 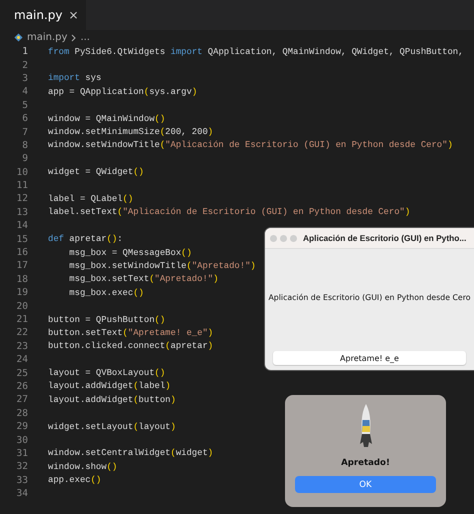 I want to click on line-number: 3, so click(x=24, y=78).